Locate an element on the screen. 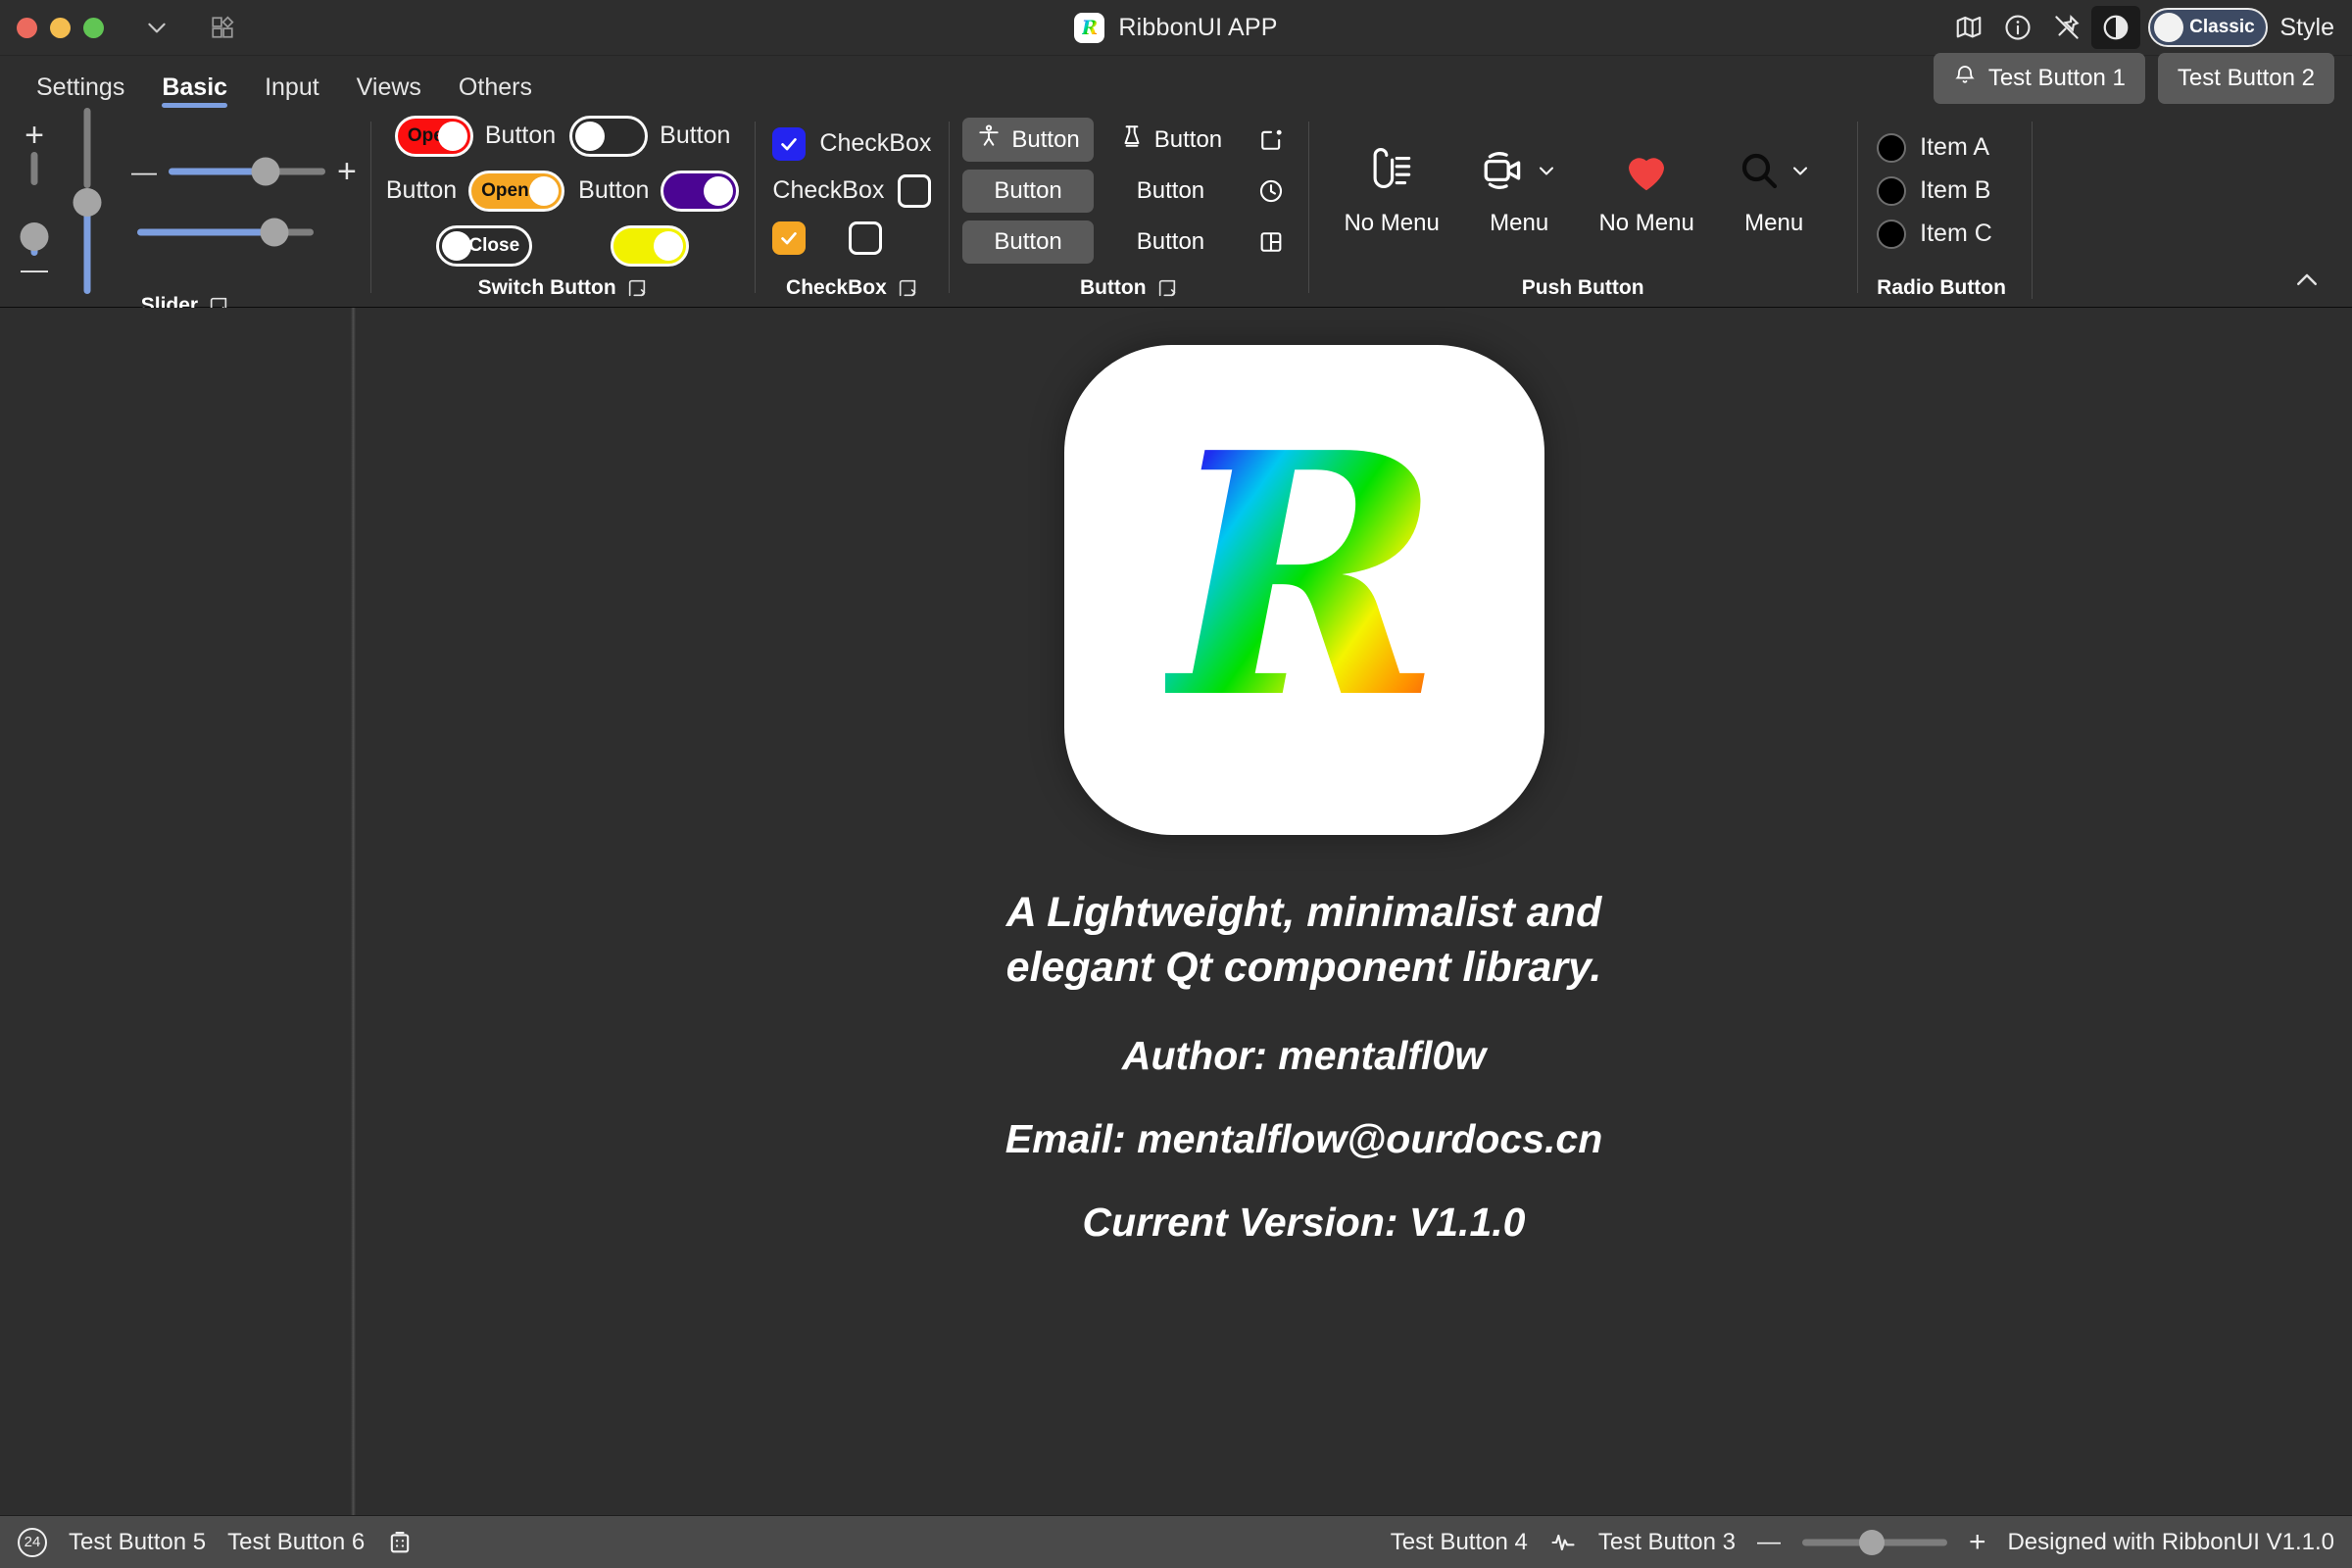  zoom-handle is located at coordinates (1871, 1542).